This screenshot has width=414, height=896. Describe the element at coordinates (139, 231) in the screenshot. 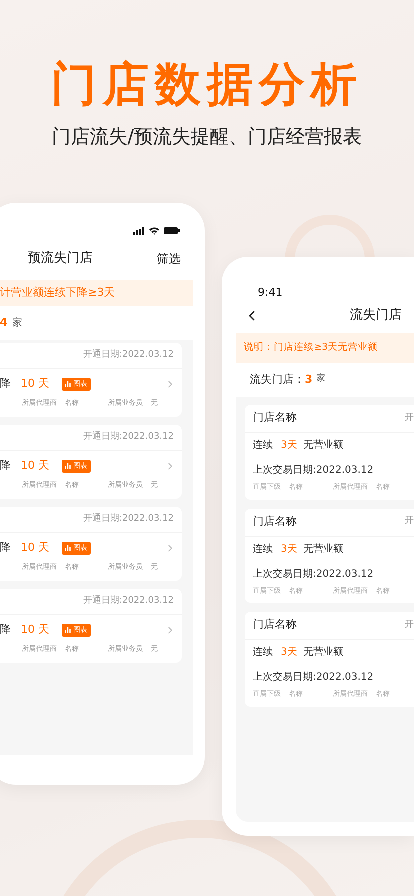

I see `signal-icon` at that location.